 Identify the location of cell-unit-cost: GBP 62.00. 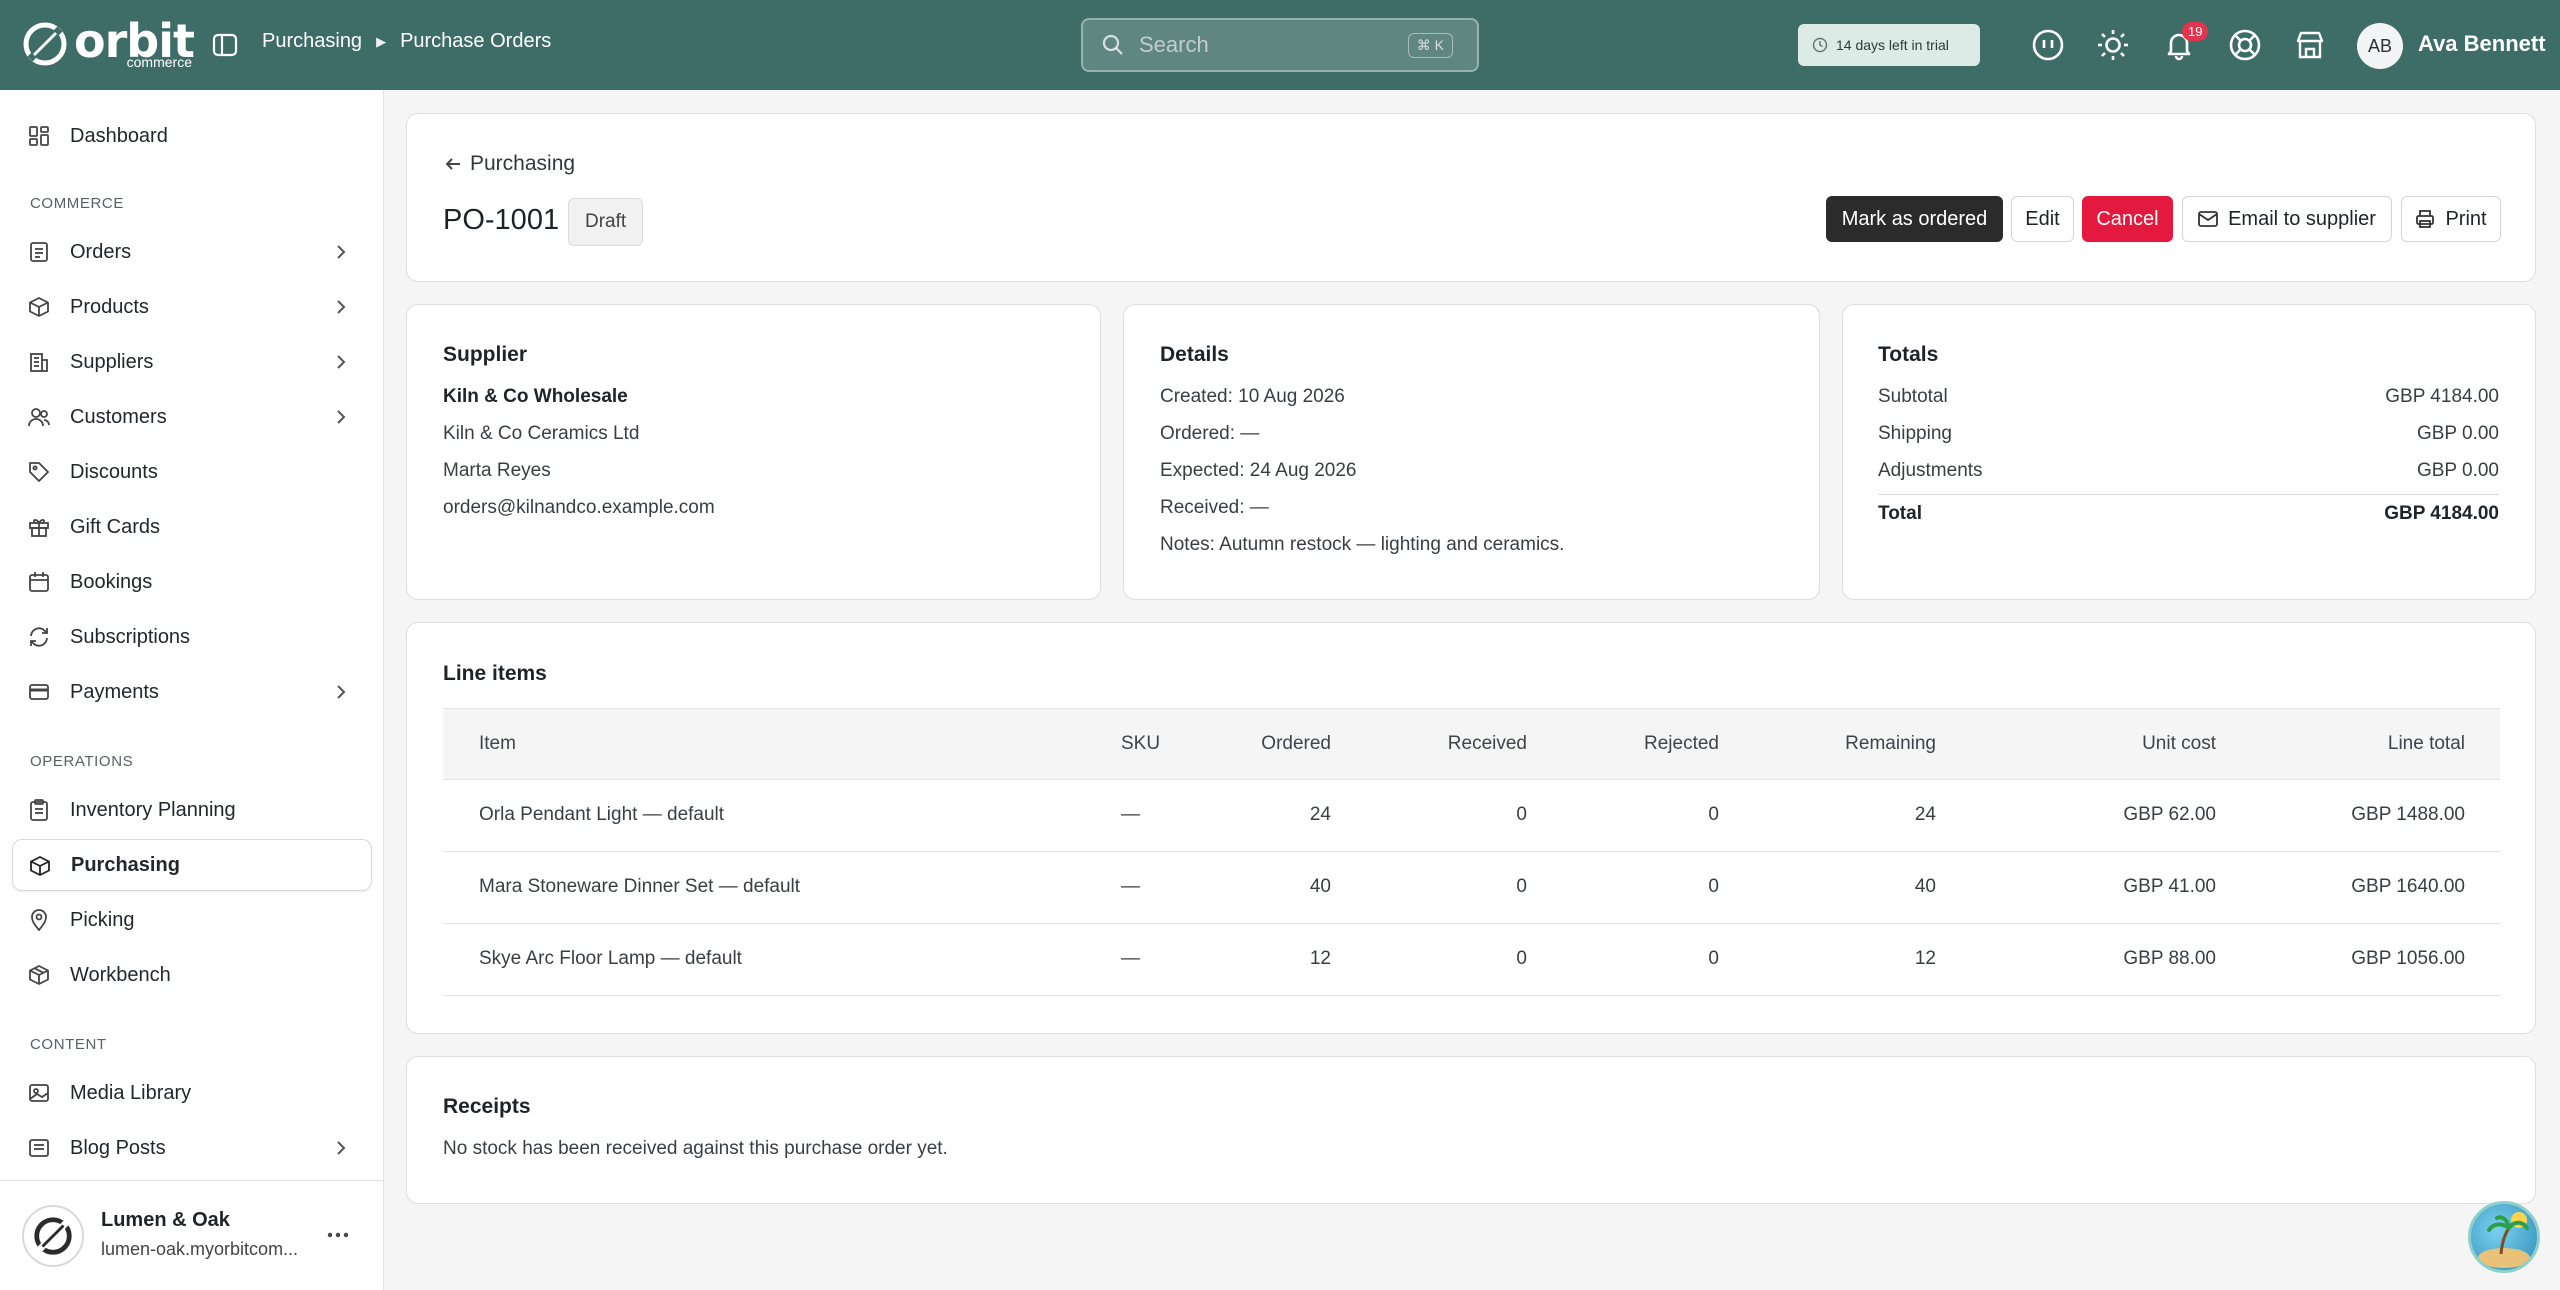
(2169, 814).